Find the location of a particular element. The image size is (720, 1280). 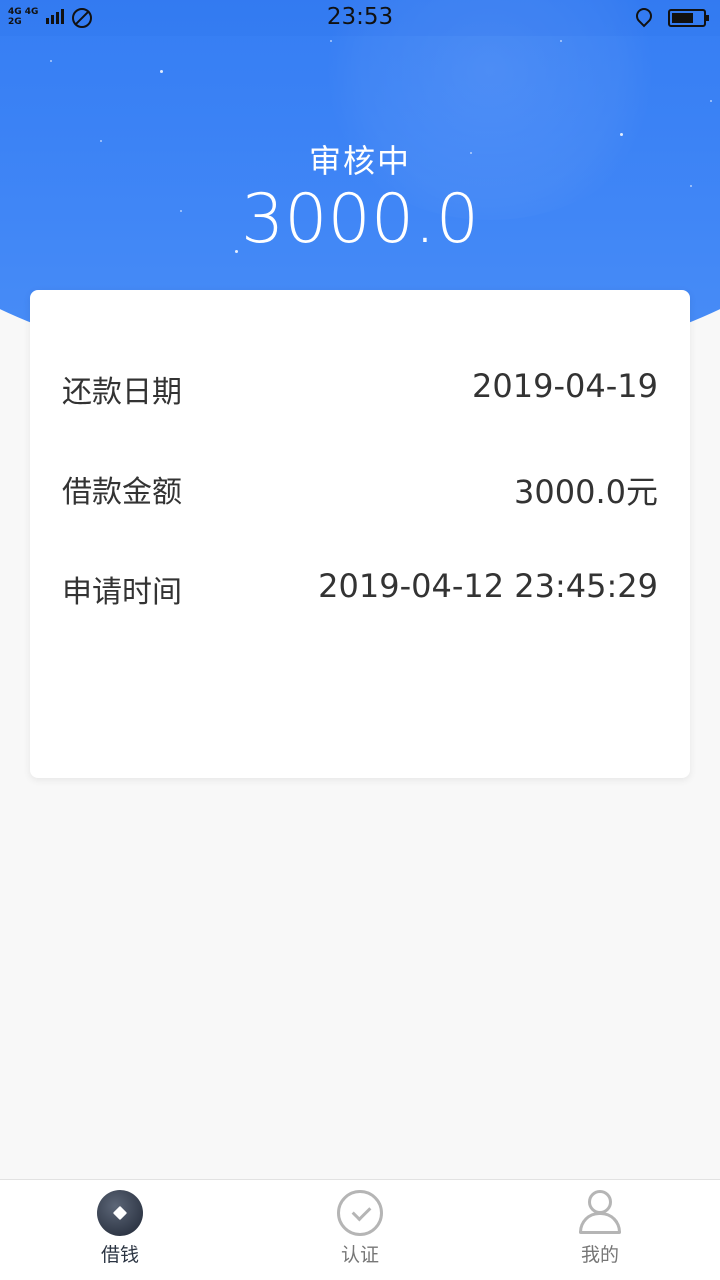

detail-row-loan-amount: 借款金额 3000.0元 is located at coordinates (360, 489).